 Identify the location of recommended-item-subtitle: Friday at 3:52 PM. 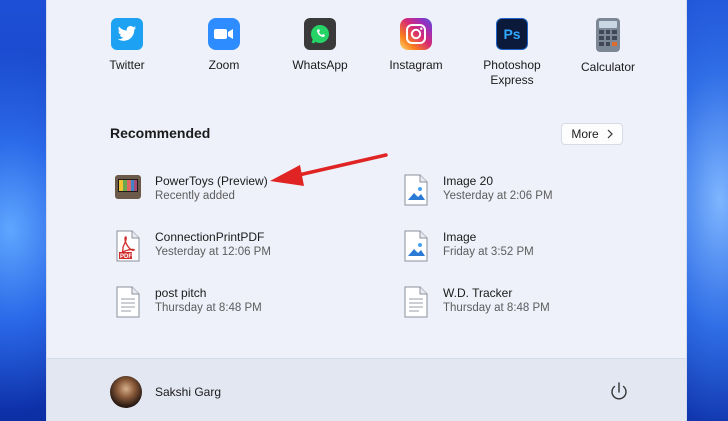
(488, 252).